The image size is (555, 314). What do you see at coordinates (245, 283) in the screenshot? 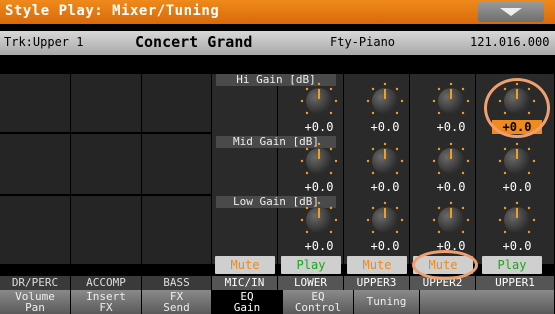
I see `channel-micin: MIC/IN` at bounding box center [245, 283].